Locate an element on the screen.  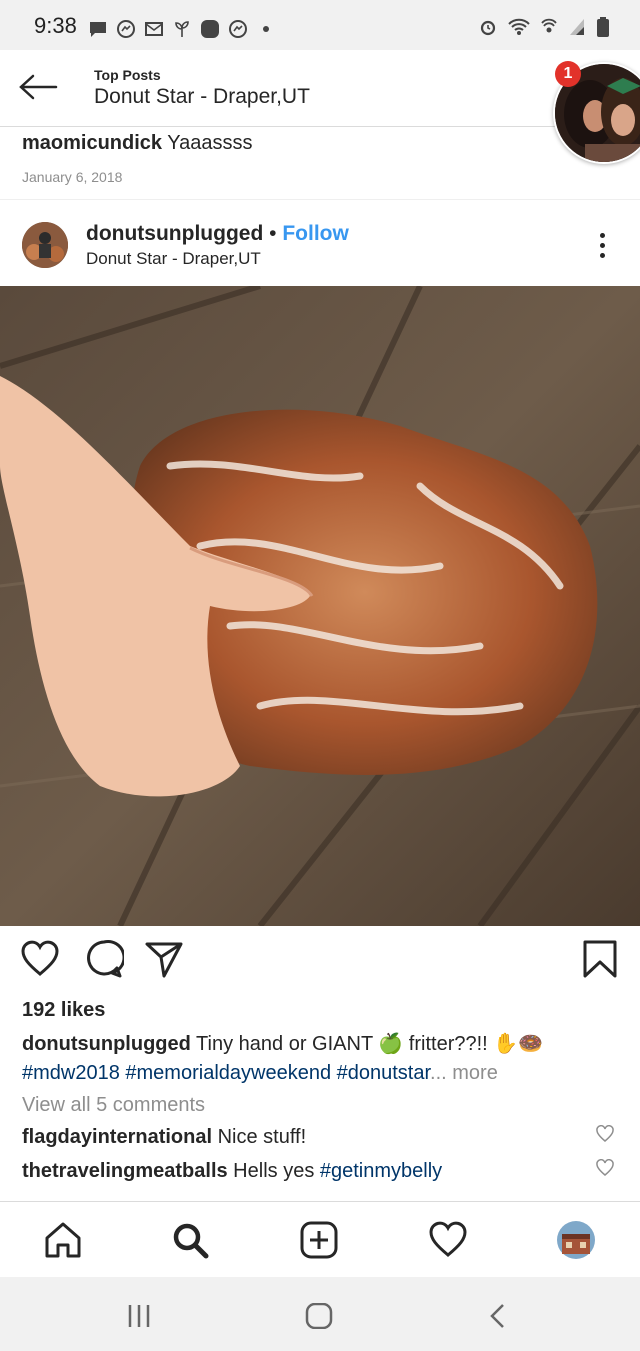
activity-heart-icon is located at coordinates (448, 1240).